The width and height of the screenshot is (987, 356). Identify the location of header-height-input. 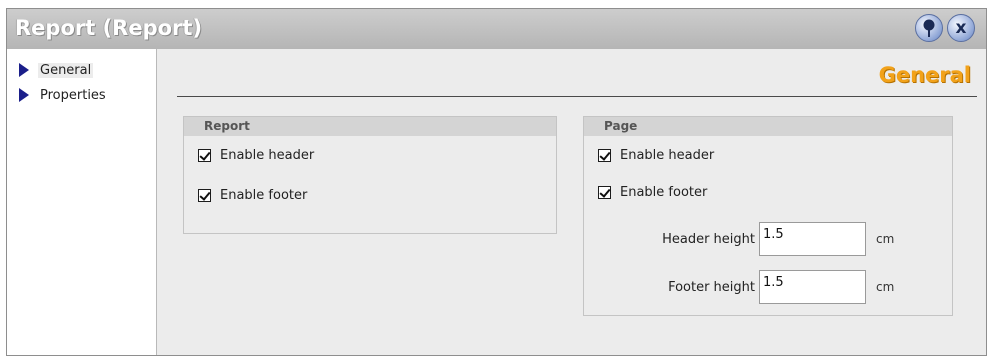
(812, 239).